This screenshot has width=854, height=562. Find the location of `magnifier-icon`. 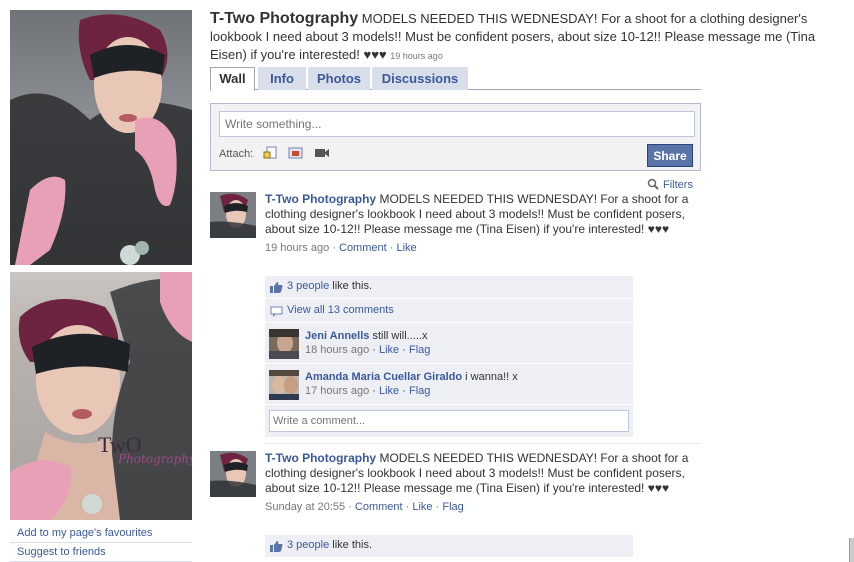

magnifier-icon is located at coordinates (653, 184).